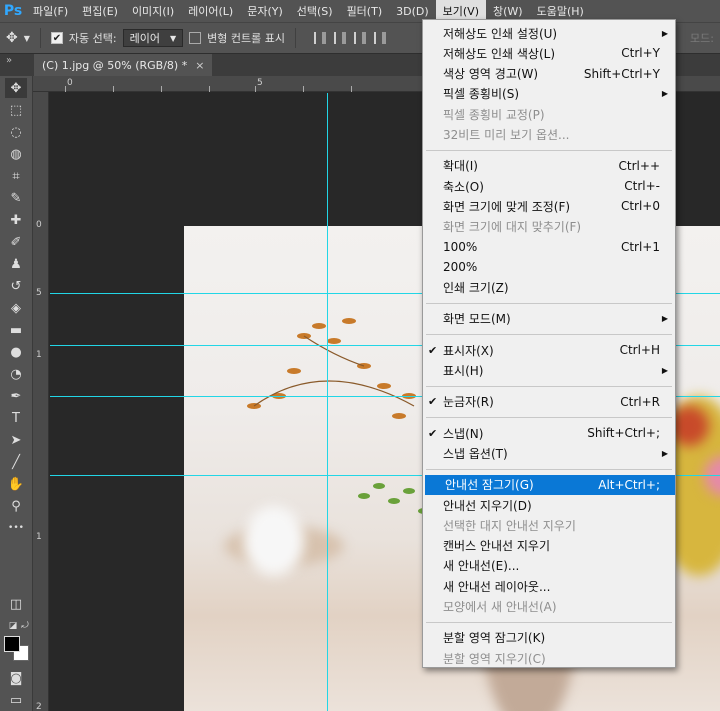 The width and height of the screenshot is (720, 711). I want to click on view-menu-item: 안내선 지우기(D), so click(549, 505).